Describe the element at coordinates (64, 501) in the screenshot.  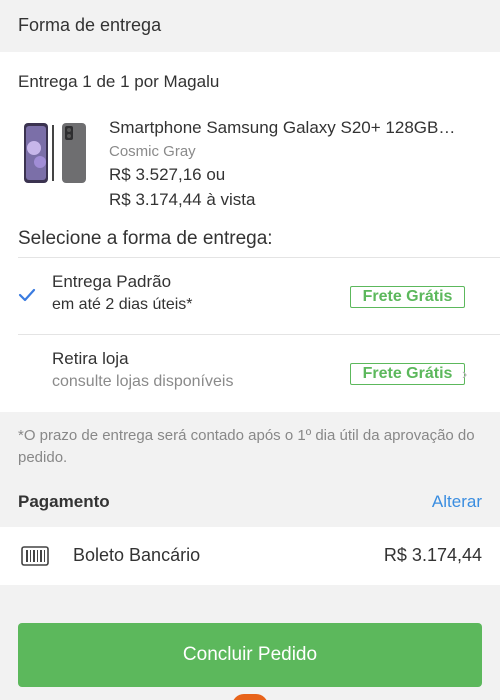
I see `payment-header: Pagamento` at that location.